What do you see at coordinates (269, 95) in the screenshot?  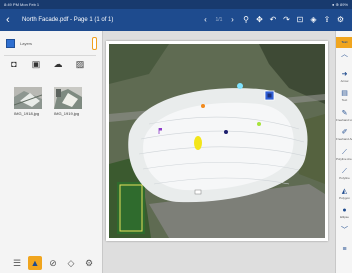 I see `marker-blue-square` at bounding box center [269, 95].